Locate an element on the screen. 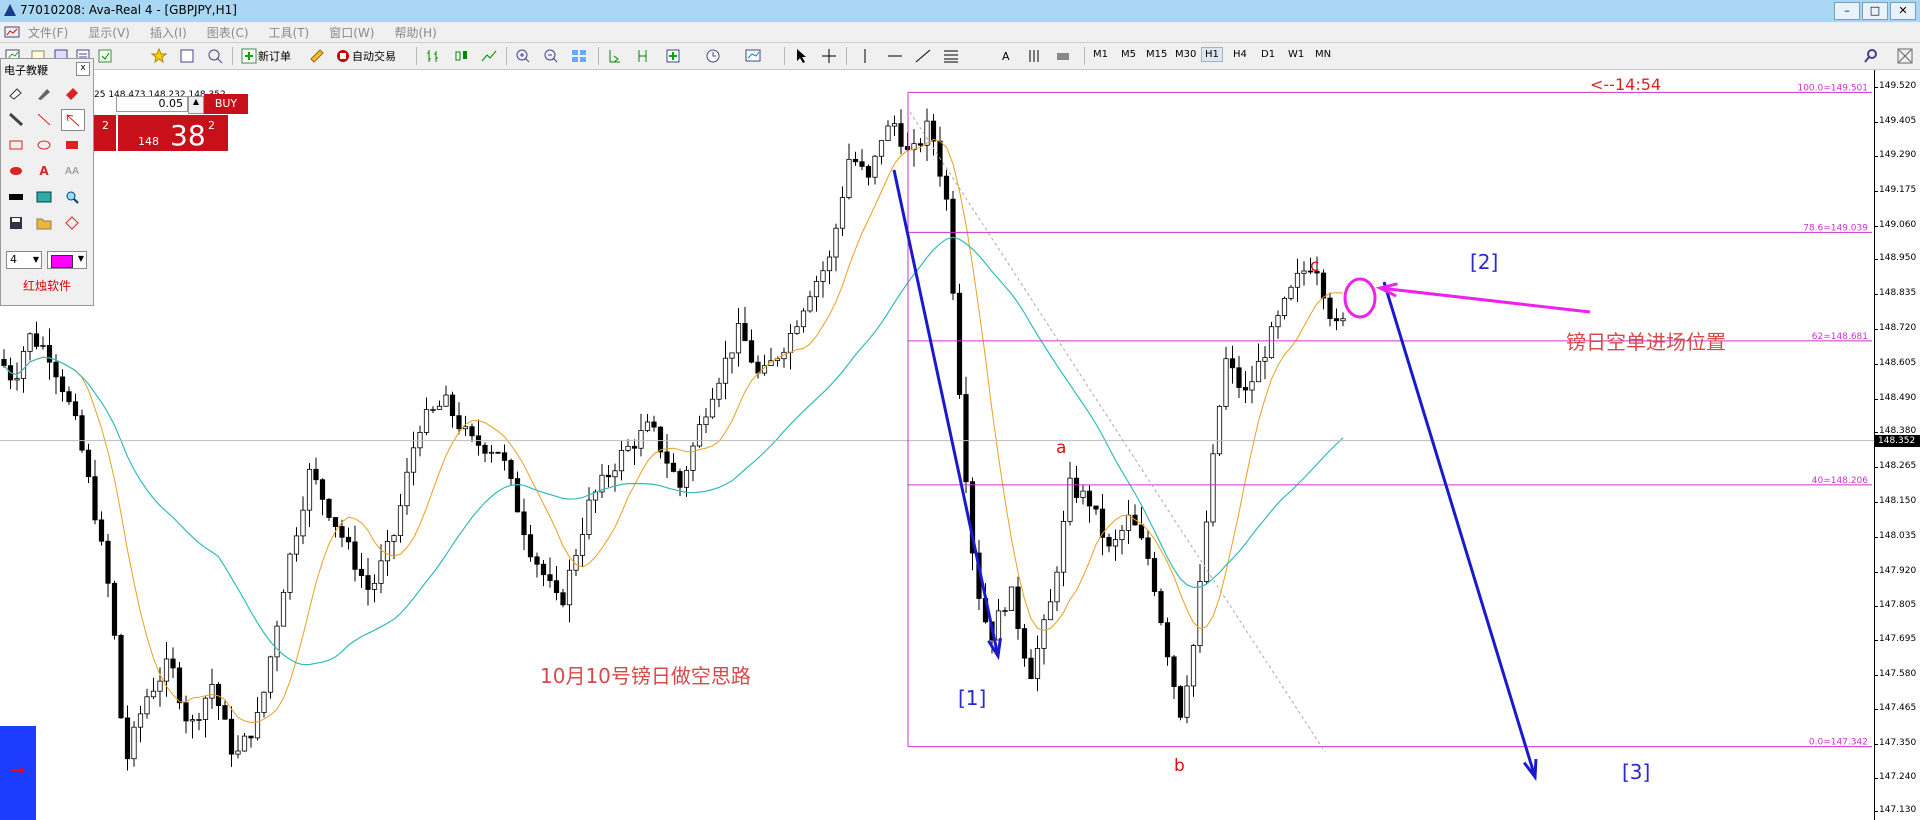 Image resolution: width=1920 pixels, height=820 pixels. highlight-bar-tool is located at coordinates (16, 197).